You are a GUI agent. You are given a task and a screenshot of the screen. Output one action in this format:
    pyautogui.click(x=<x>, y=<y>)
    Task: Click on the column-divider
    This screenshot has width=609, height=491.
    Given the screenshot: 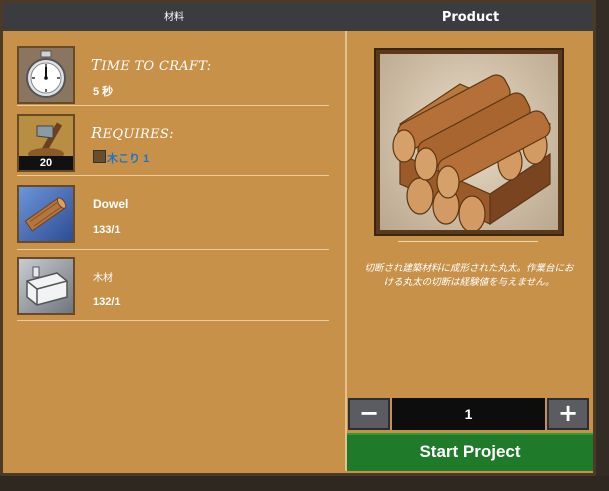 What is the action you would take?
    pyautogui.click(x=346, y=251)
    